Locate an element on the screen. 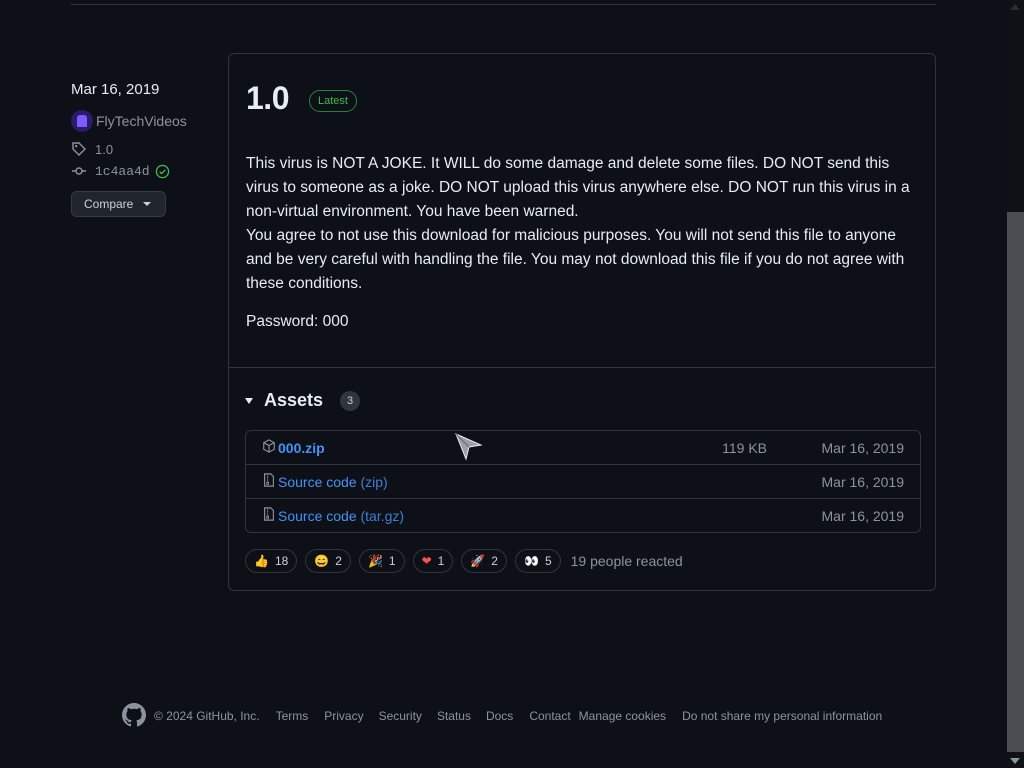  avatar is located at coordinates (82, 121).